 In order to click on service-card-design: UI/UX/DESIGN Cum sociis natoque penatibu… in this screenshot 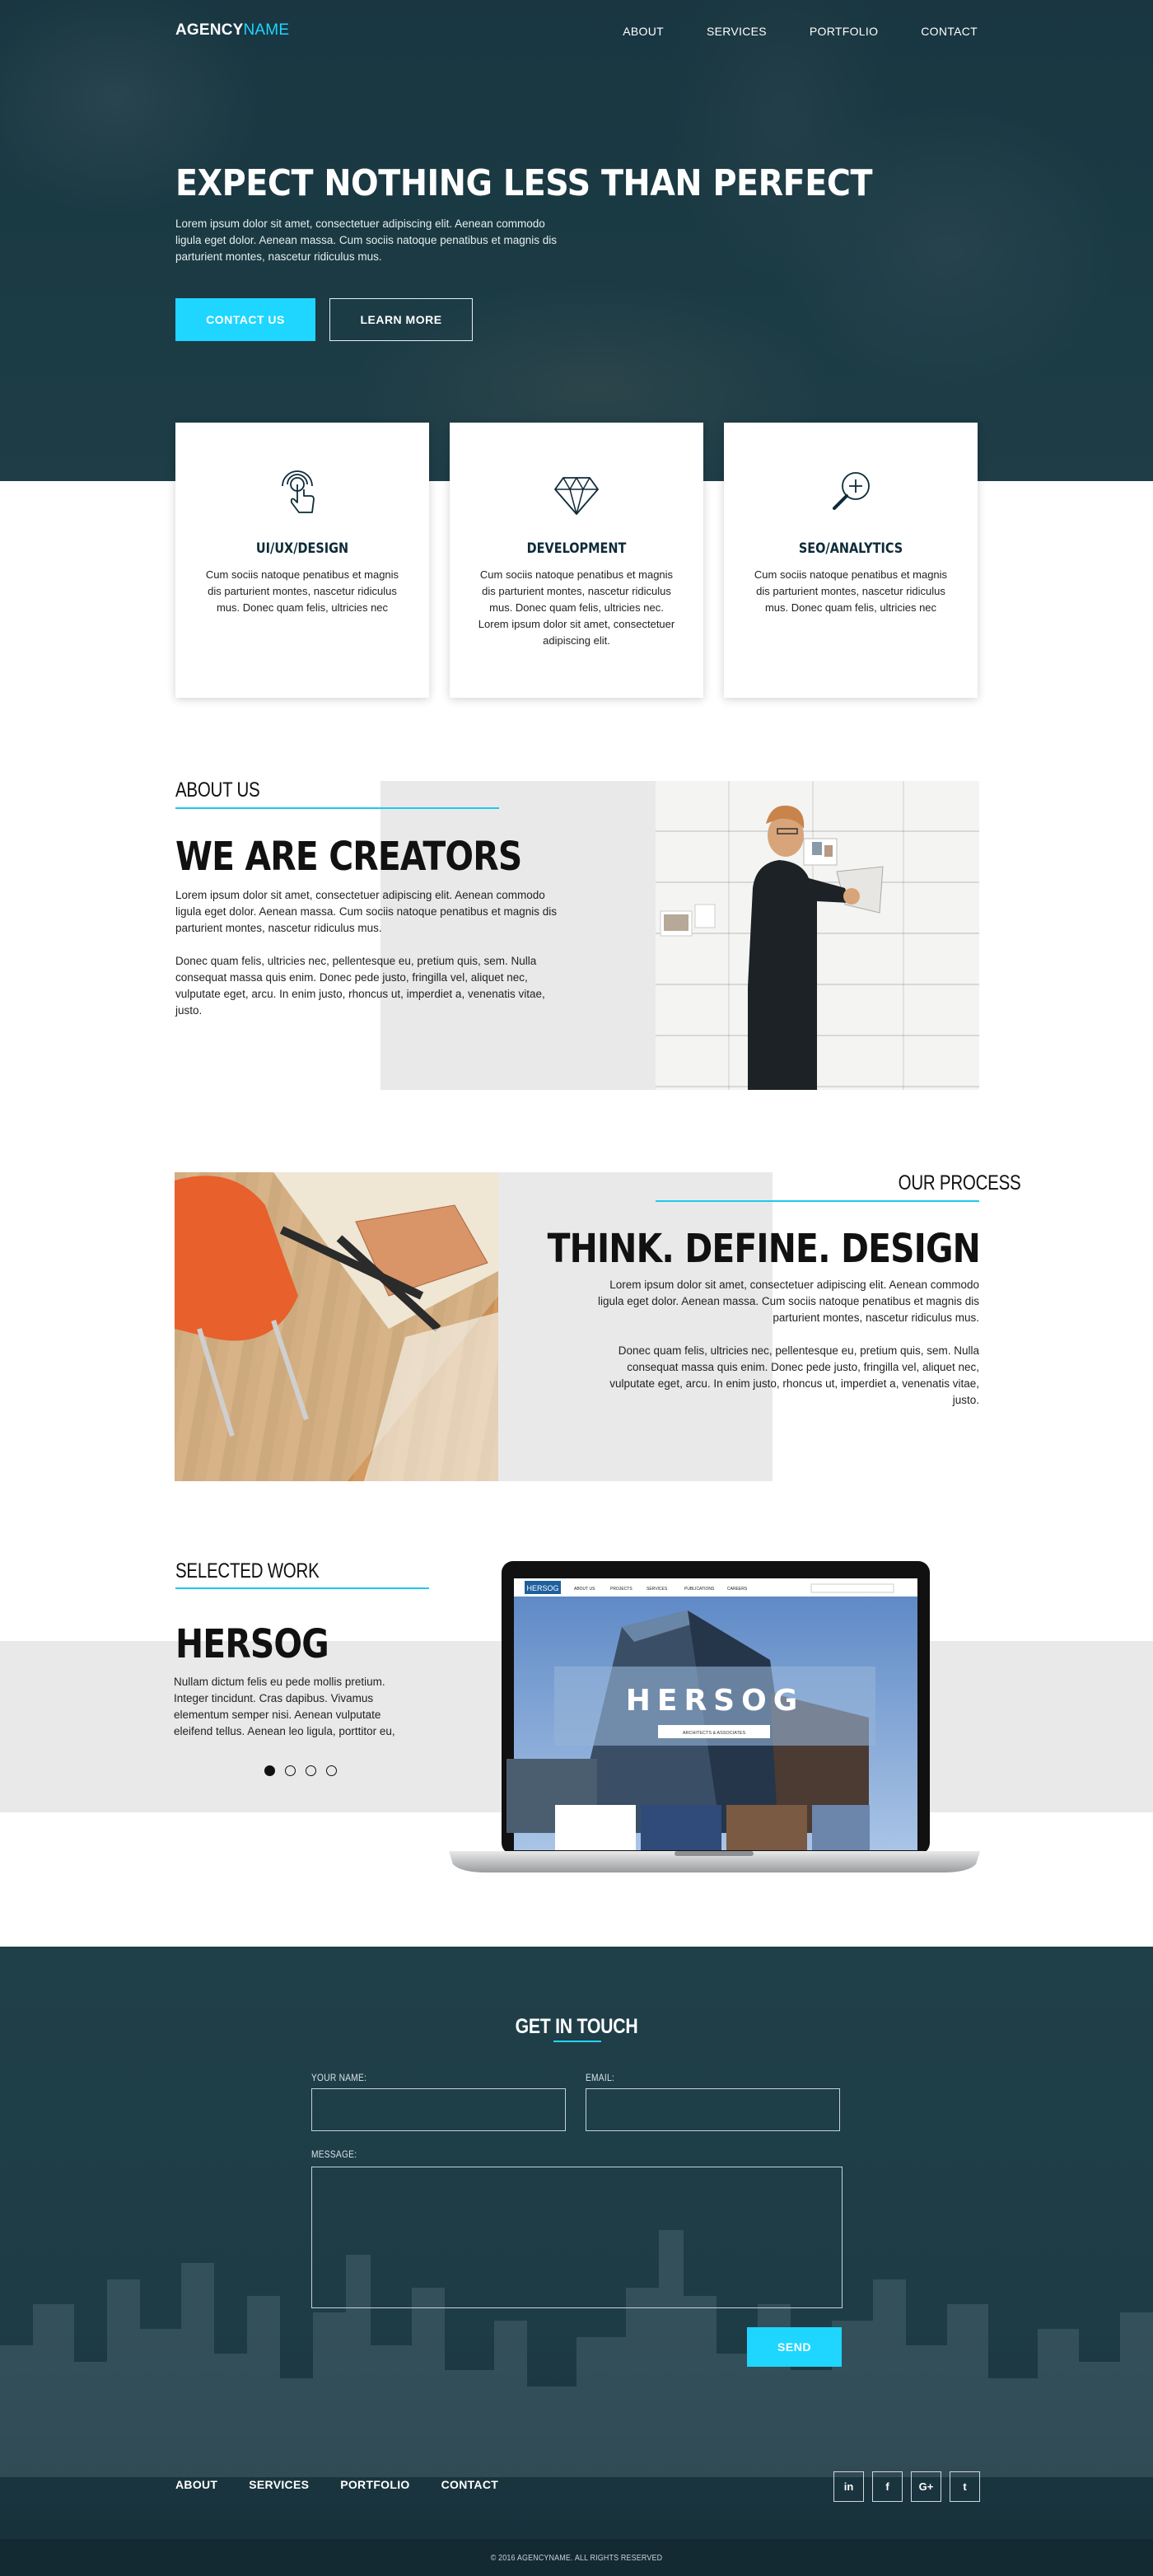, I will do `click(302, 560)`.